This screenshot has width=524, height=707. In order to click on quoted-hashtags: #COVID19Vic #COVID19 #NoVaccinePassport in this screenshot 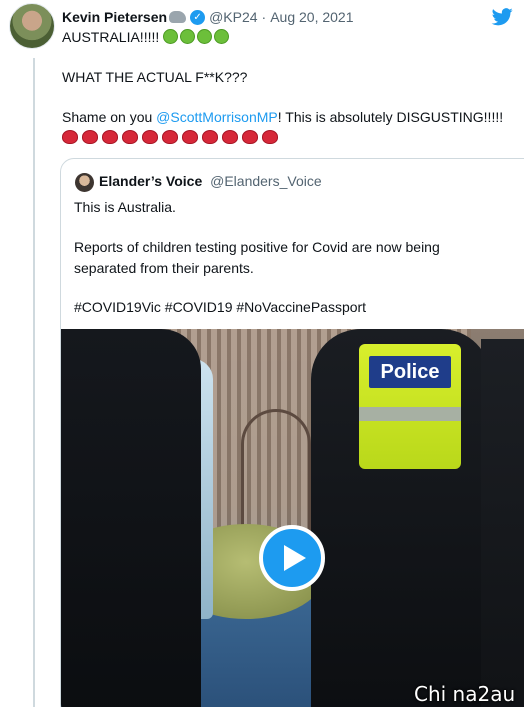, I will do `click(220, 307)`.